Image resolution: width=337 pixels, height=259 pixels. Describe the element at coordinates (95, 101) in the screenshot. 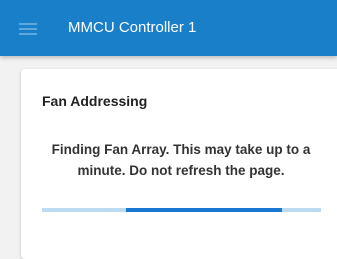

I see `card-title: Fan Addressing` at that location.